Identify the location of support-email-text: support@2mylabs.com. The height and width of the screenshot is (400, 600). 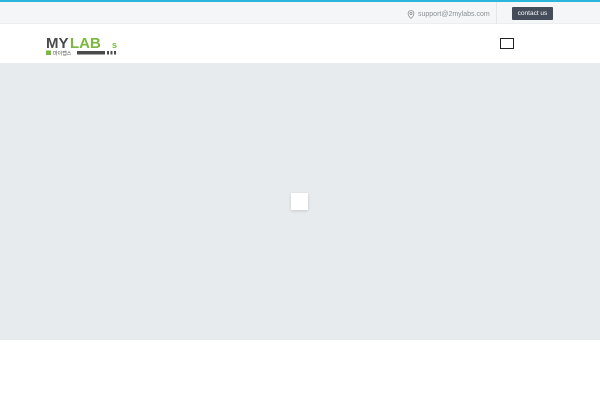
(454, 14).